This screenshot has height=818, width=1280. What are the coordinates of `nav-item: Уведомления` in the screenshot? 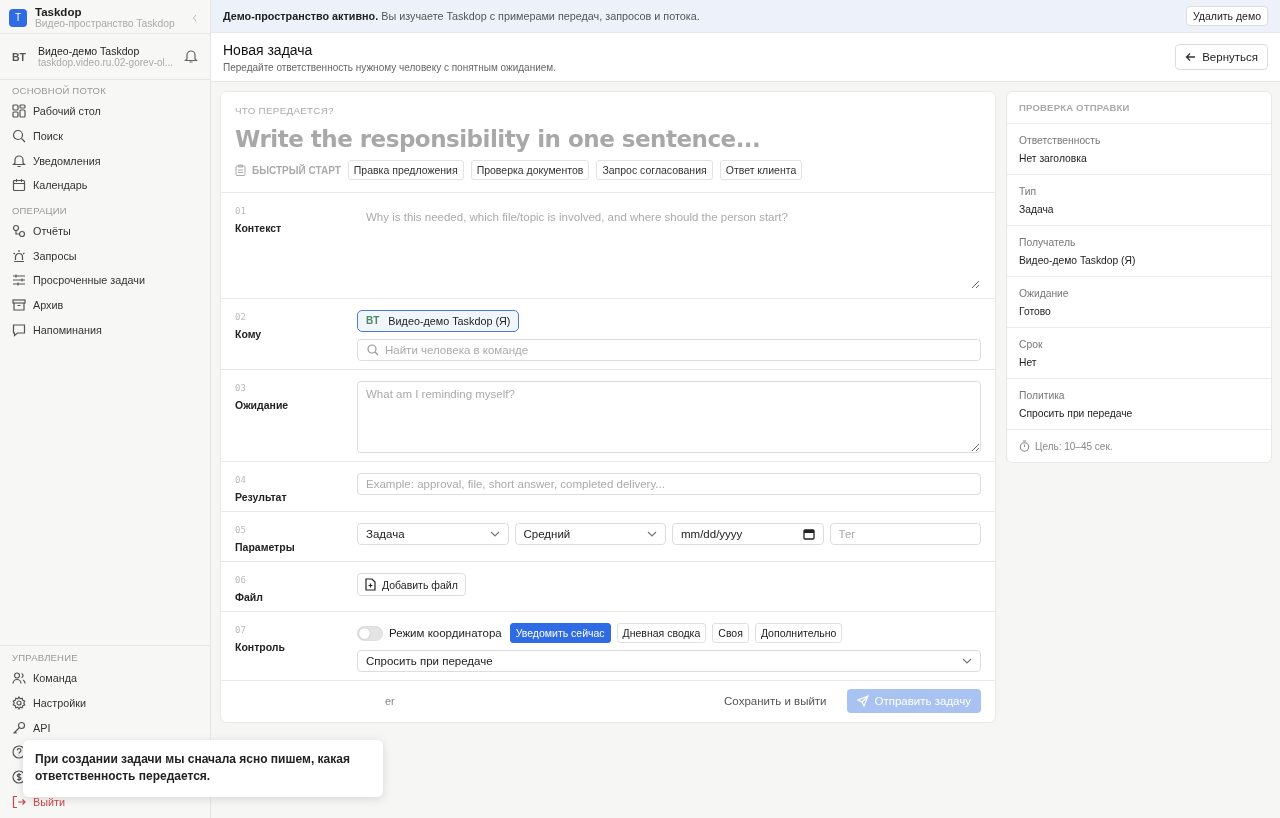 It's located at (105, 161).